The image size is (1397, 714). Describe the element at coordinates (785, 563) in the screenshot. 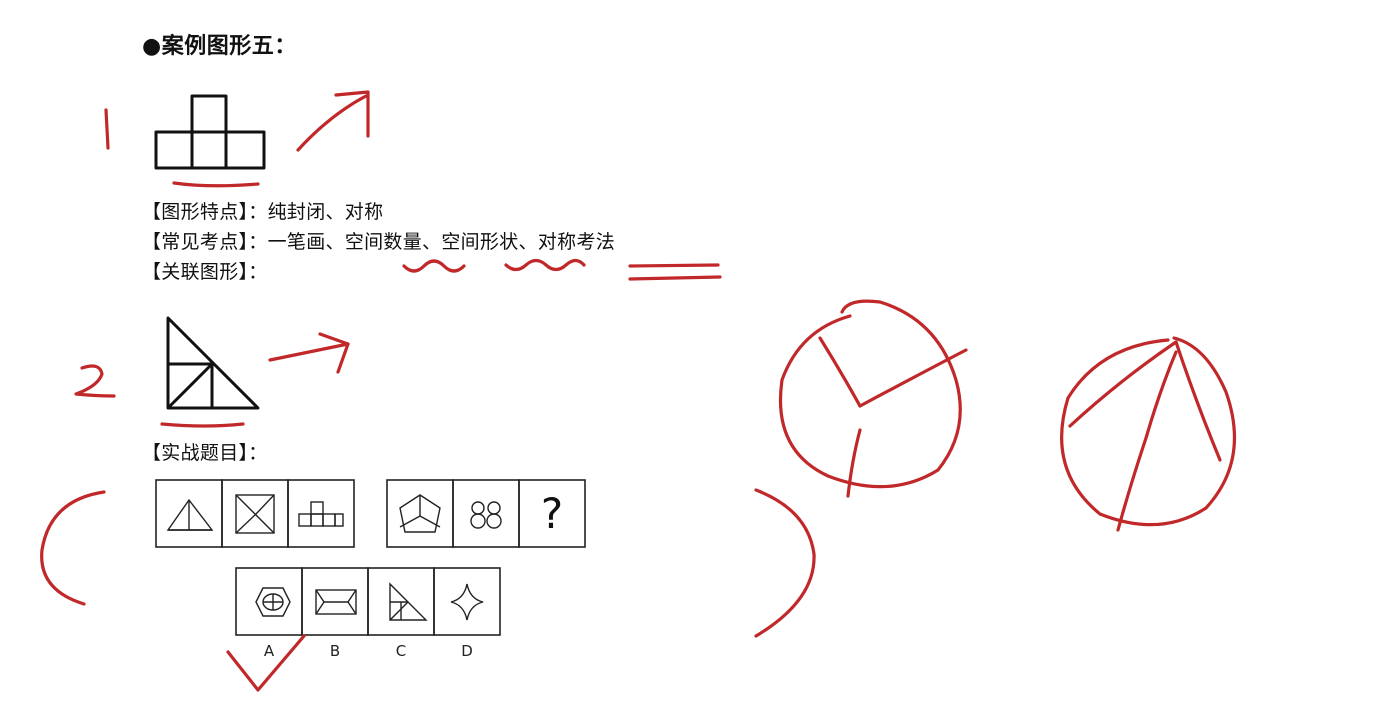

I see `right-bracket` at that location.